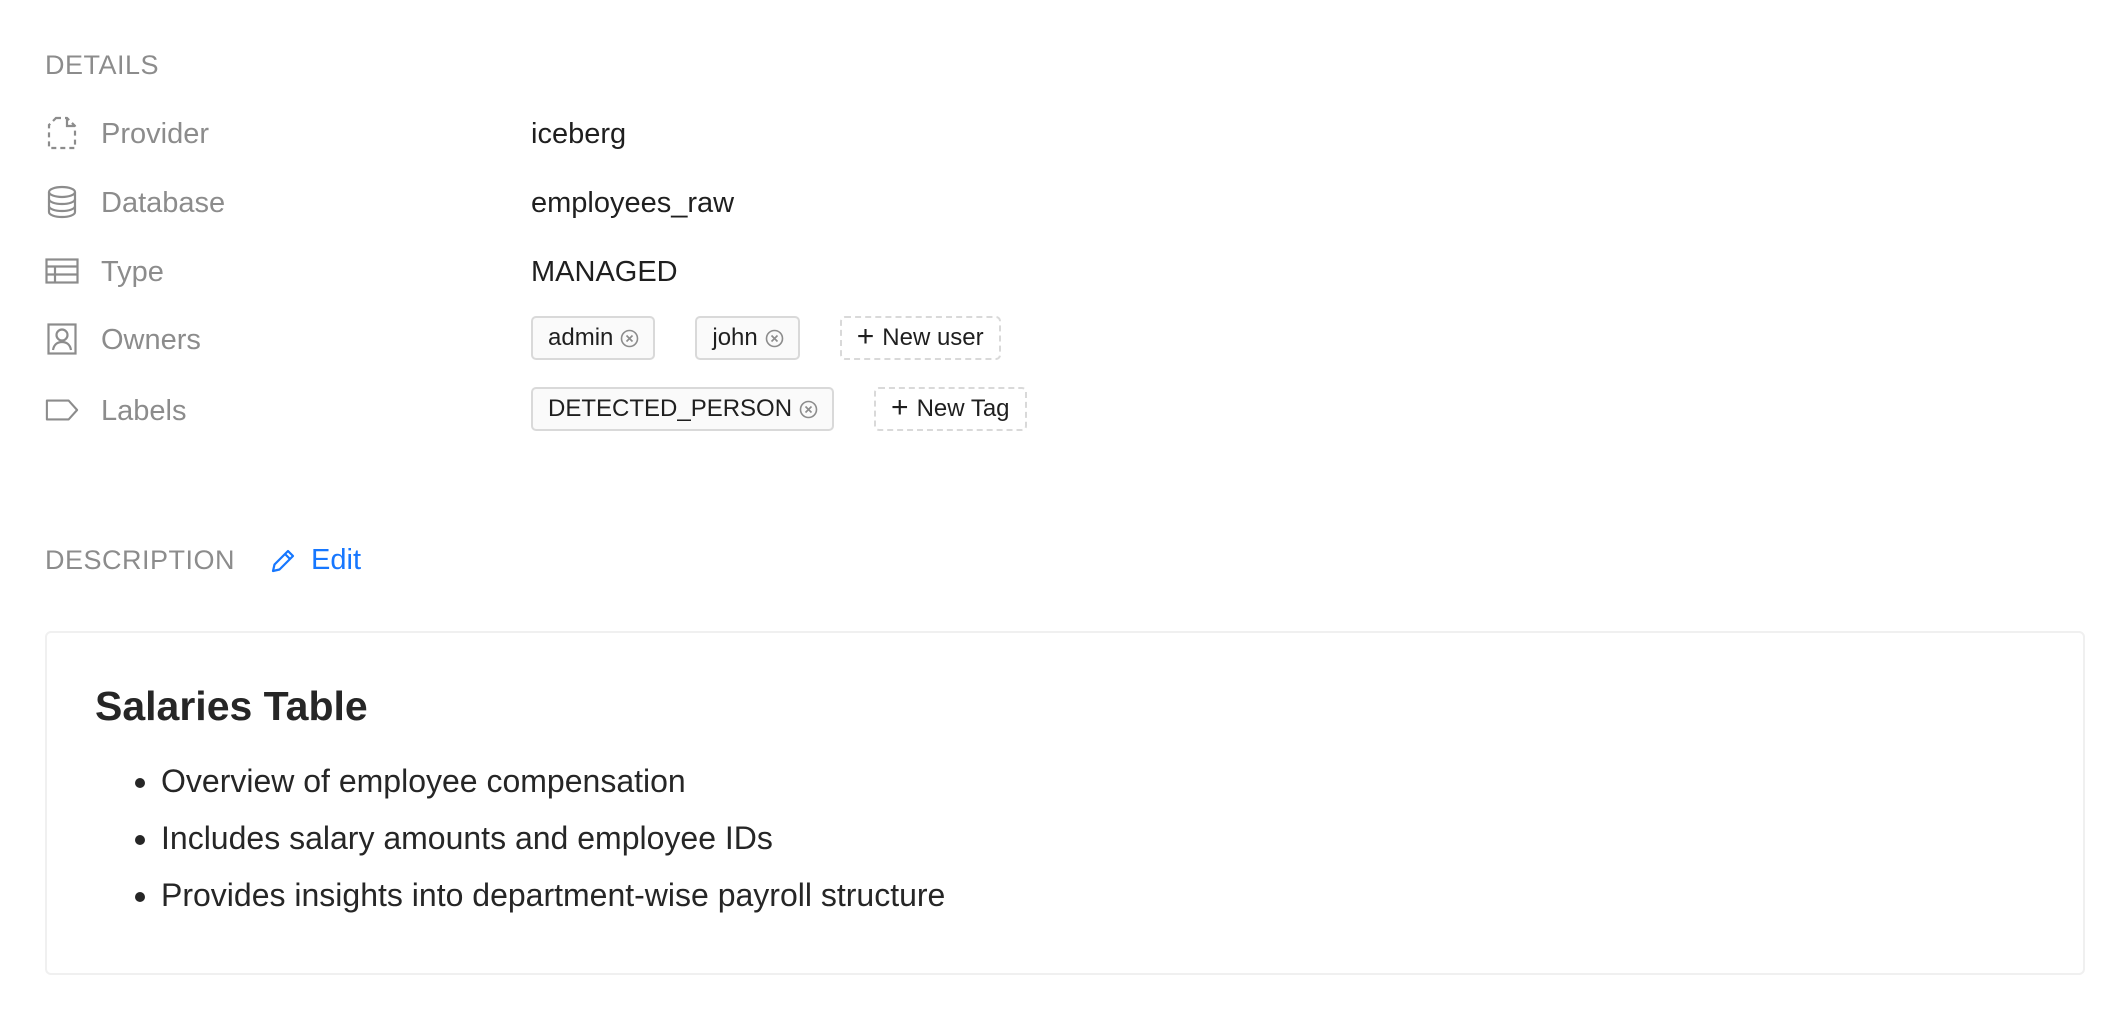  I want to click on provider-value: iceberg, so click(579, 134).